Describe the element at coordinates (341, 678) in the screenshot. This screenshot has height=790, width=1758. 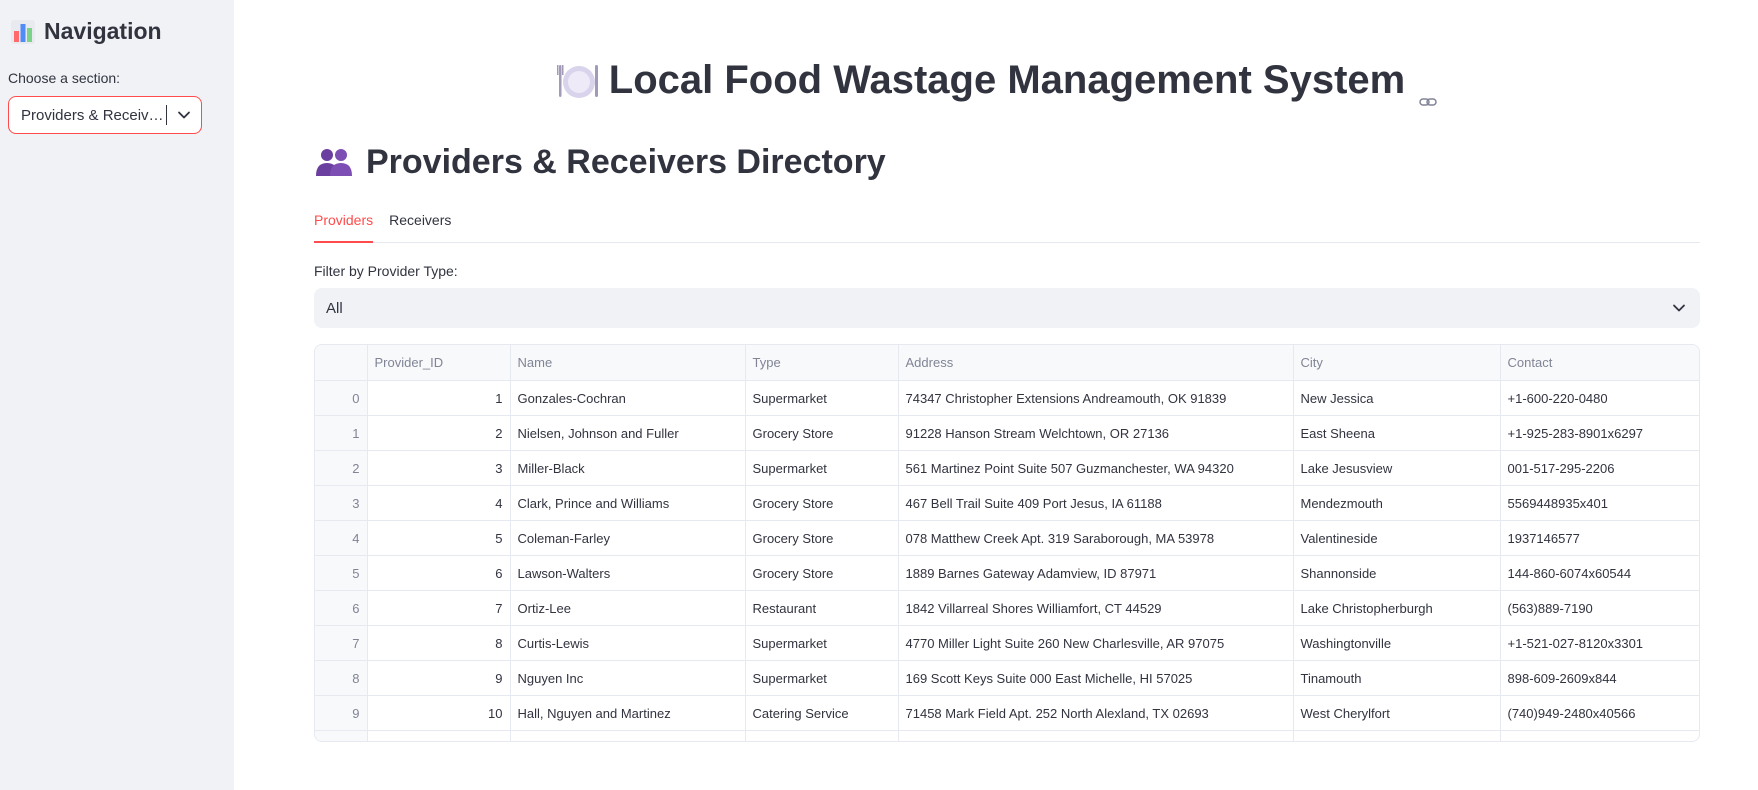
I see `row-index: 8` at that location.